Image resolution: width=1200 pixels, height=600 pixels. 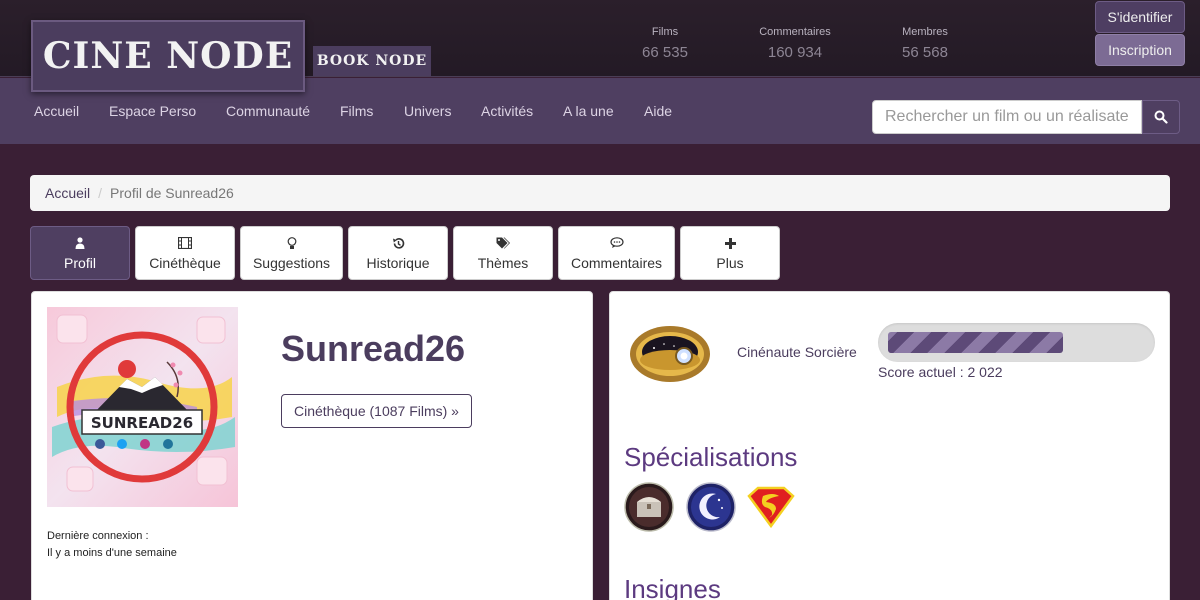 I want to click on history-icon, so click(x=398, y=243).